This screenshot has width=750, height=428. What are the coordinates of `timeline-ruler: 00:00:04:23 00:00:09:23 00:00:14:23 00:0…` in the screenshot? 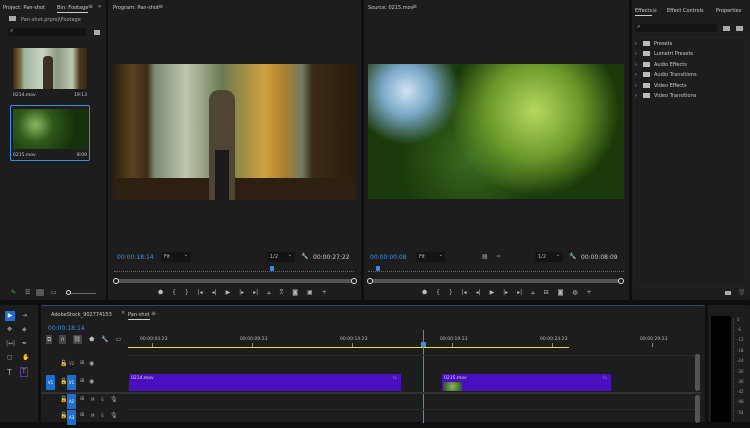 It's located at (413, 341).